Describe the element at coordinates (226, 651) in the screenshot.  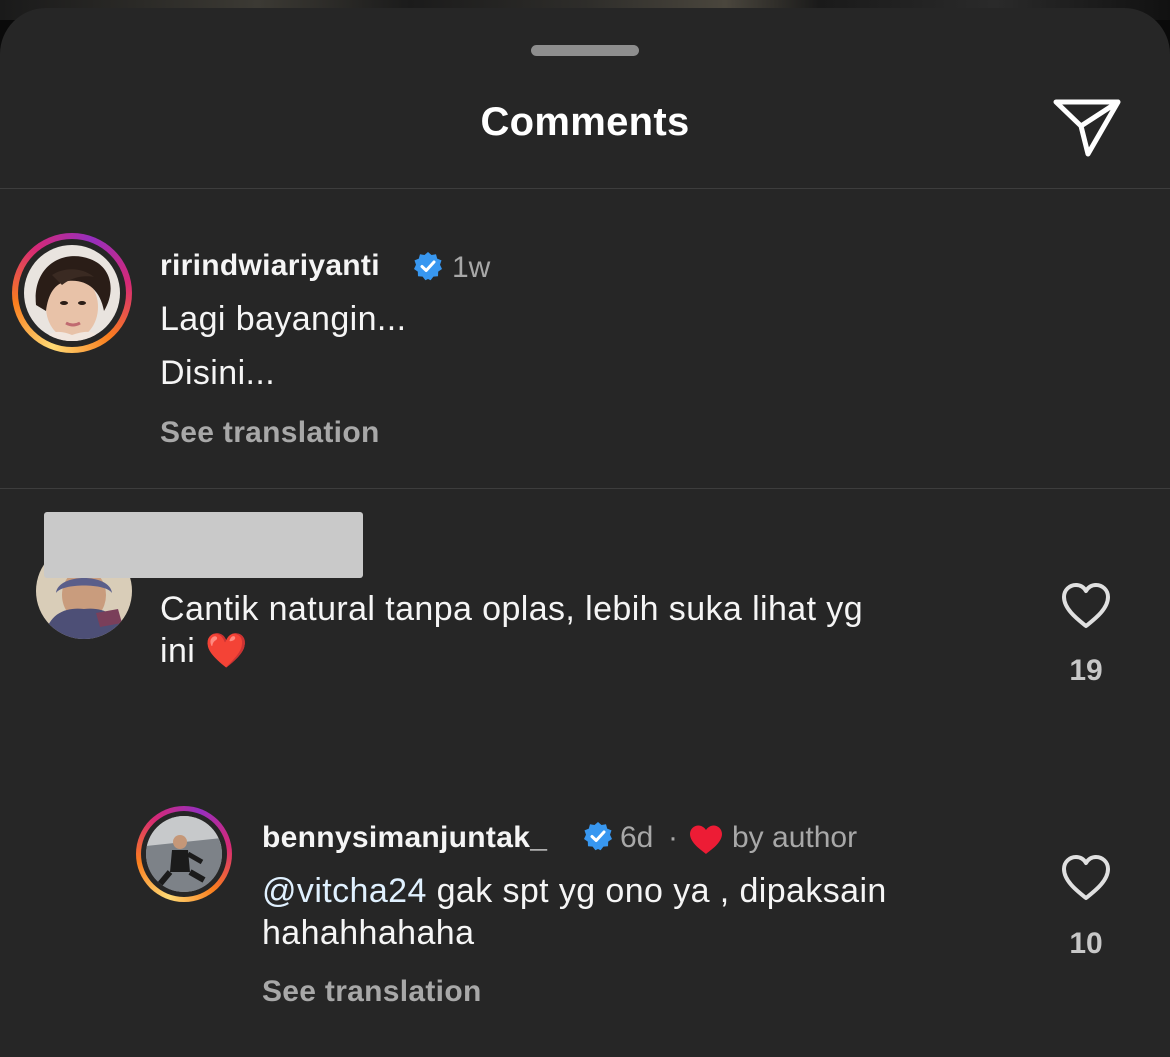
I see `heart-emoji: ❤️` at that location.